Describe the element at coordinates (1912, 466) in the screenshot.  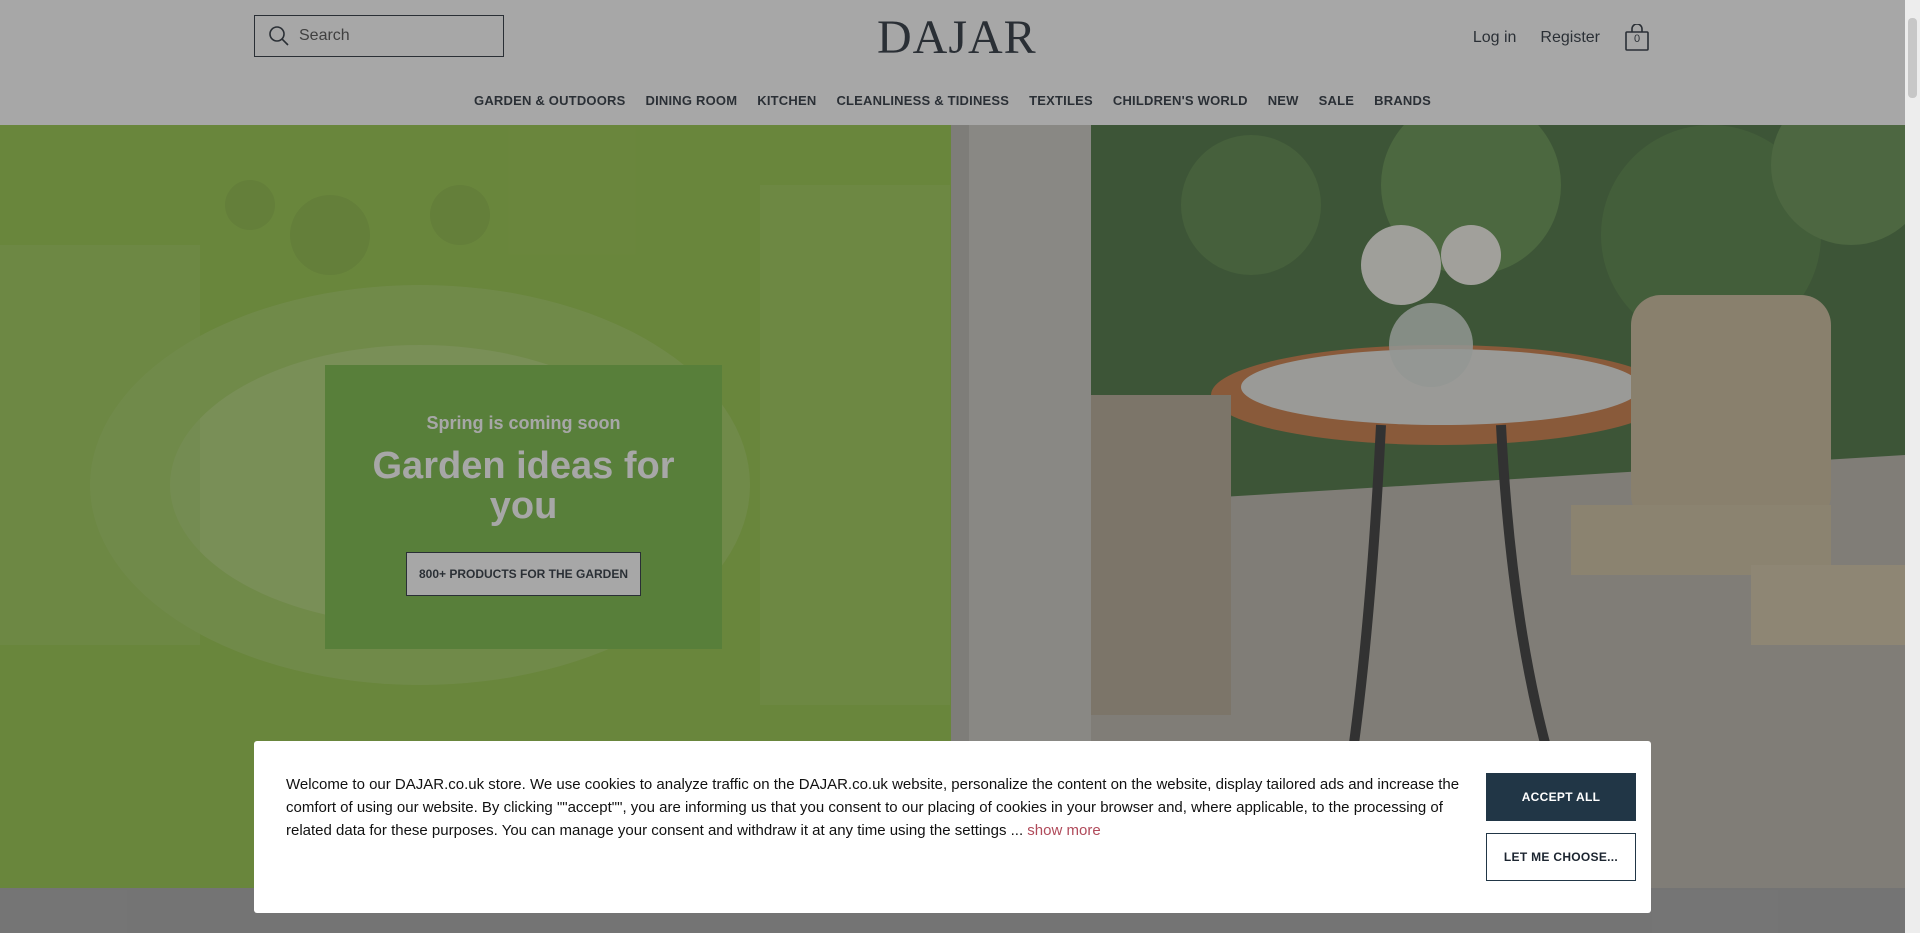
I see `page-scrollbar` at that location.